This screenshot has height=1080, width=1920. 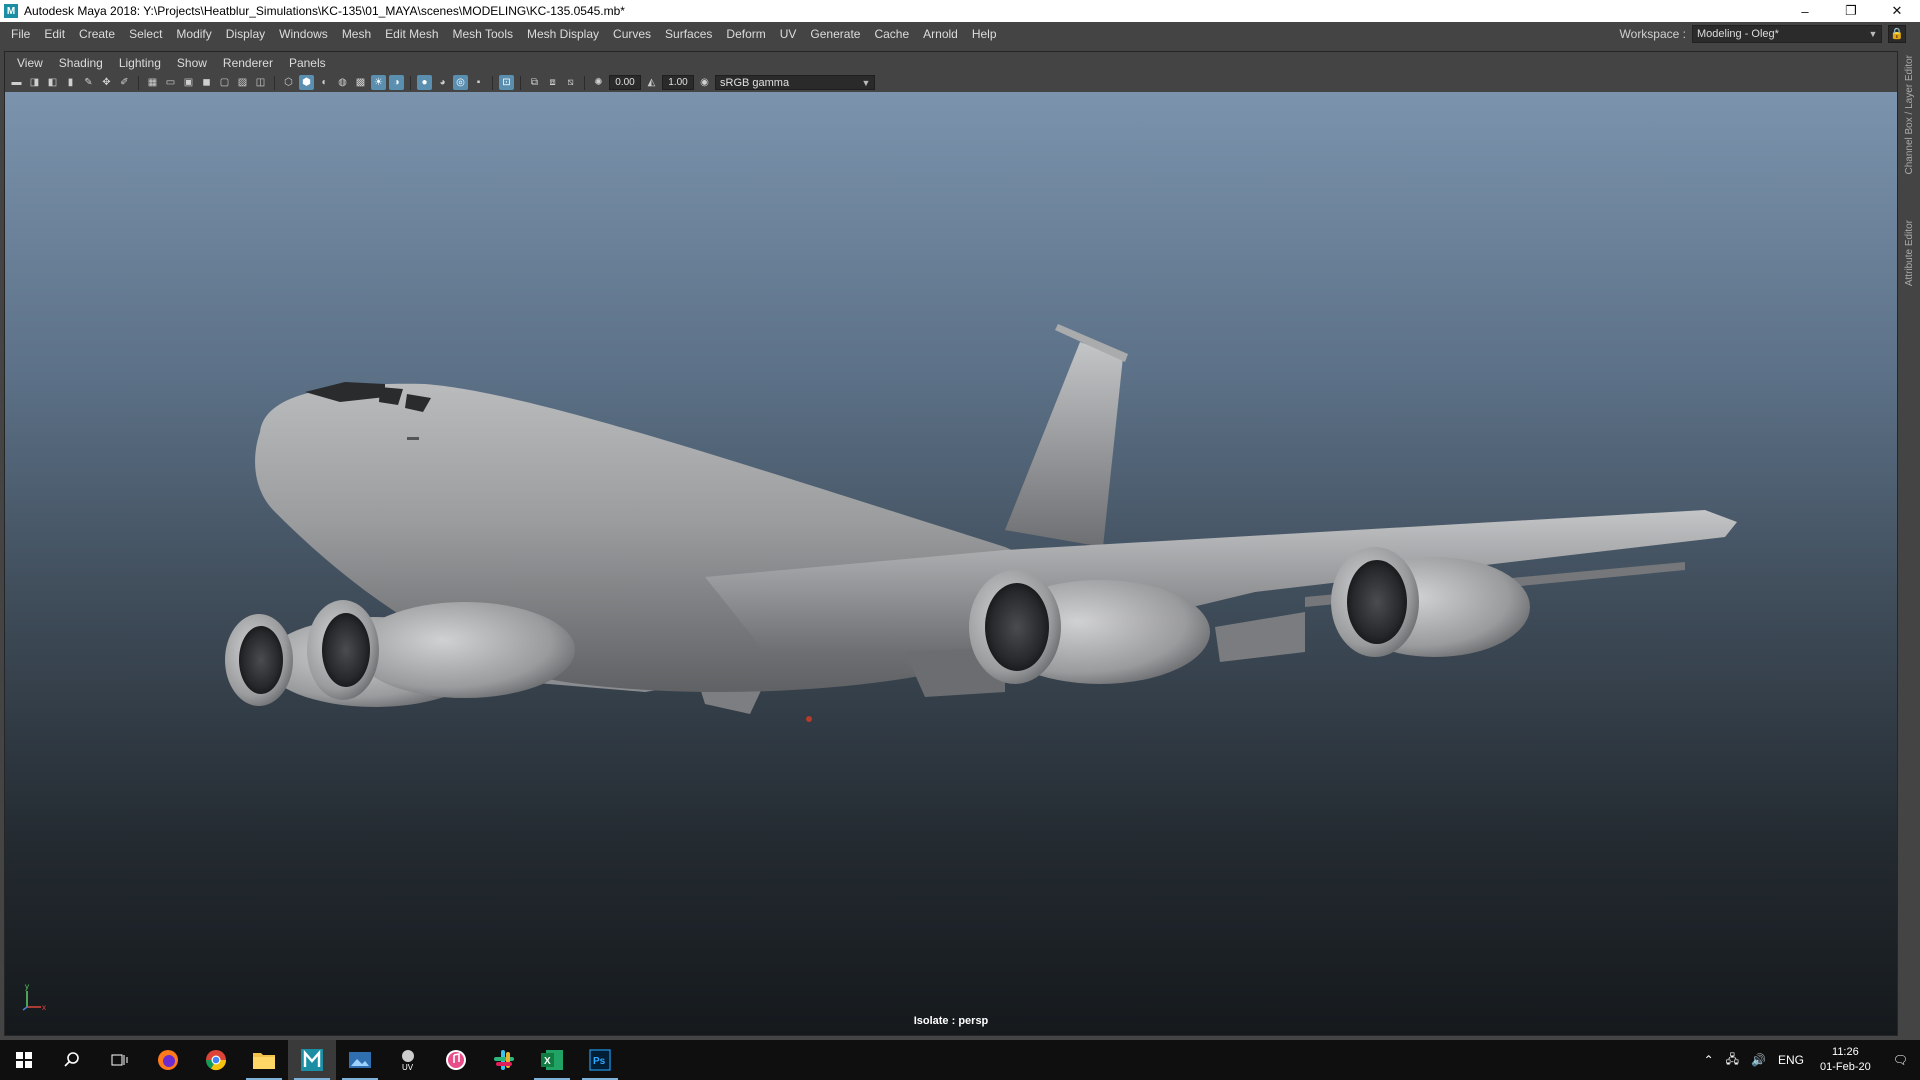 What do you see at coordinates (460, 82) in the screenshot?
I see `anti-aliasing-icon: ◎` at bounding box center [460, 82].